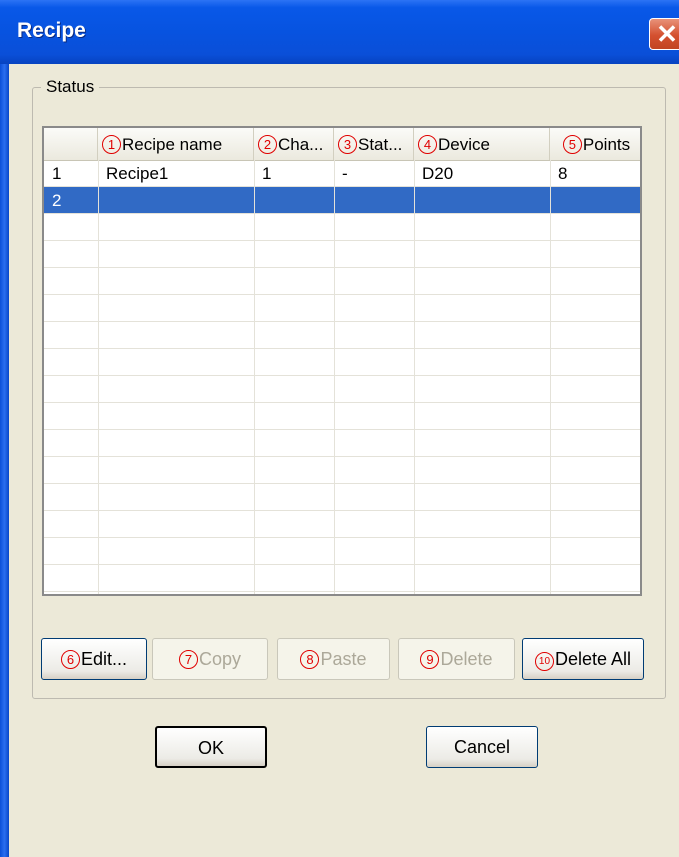  I want to click on row-index: 1, so click(57, 173).